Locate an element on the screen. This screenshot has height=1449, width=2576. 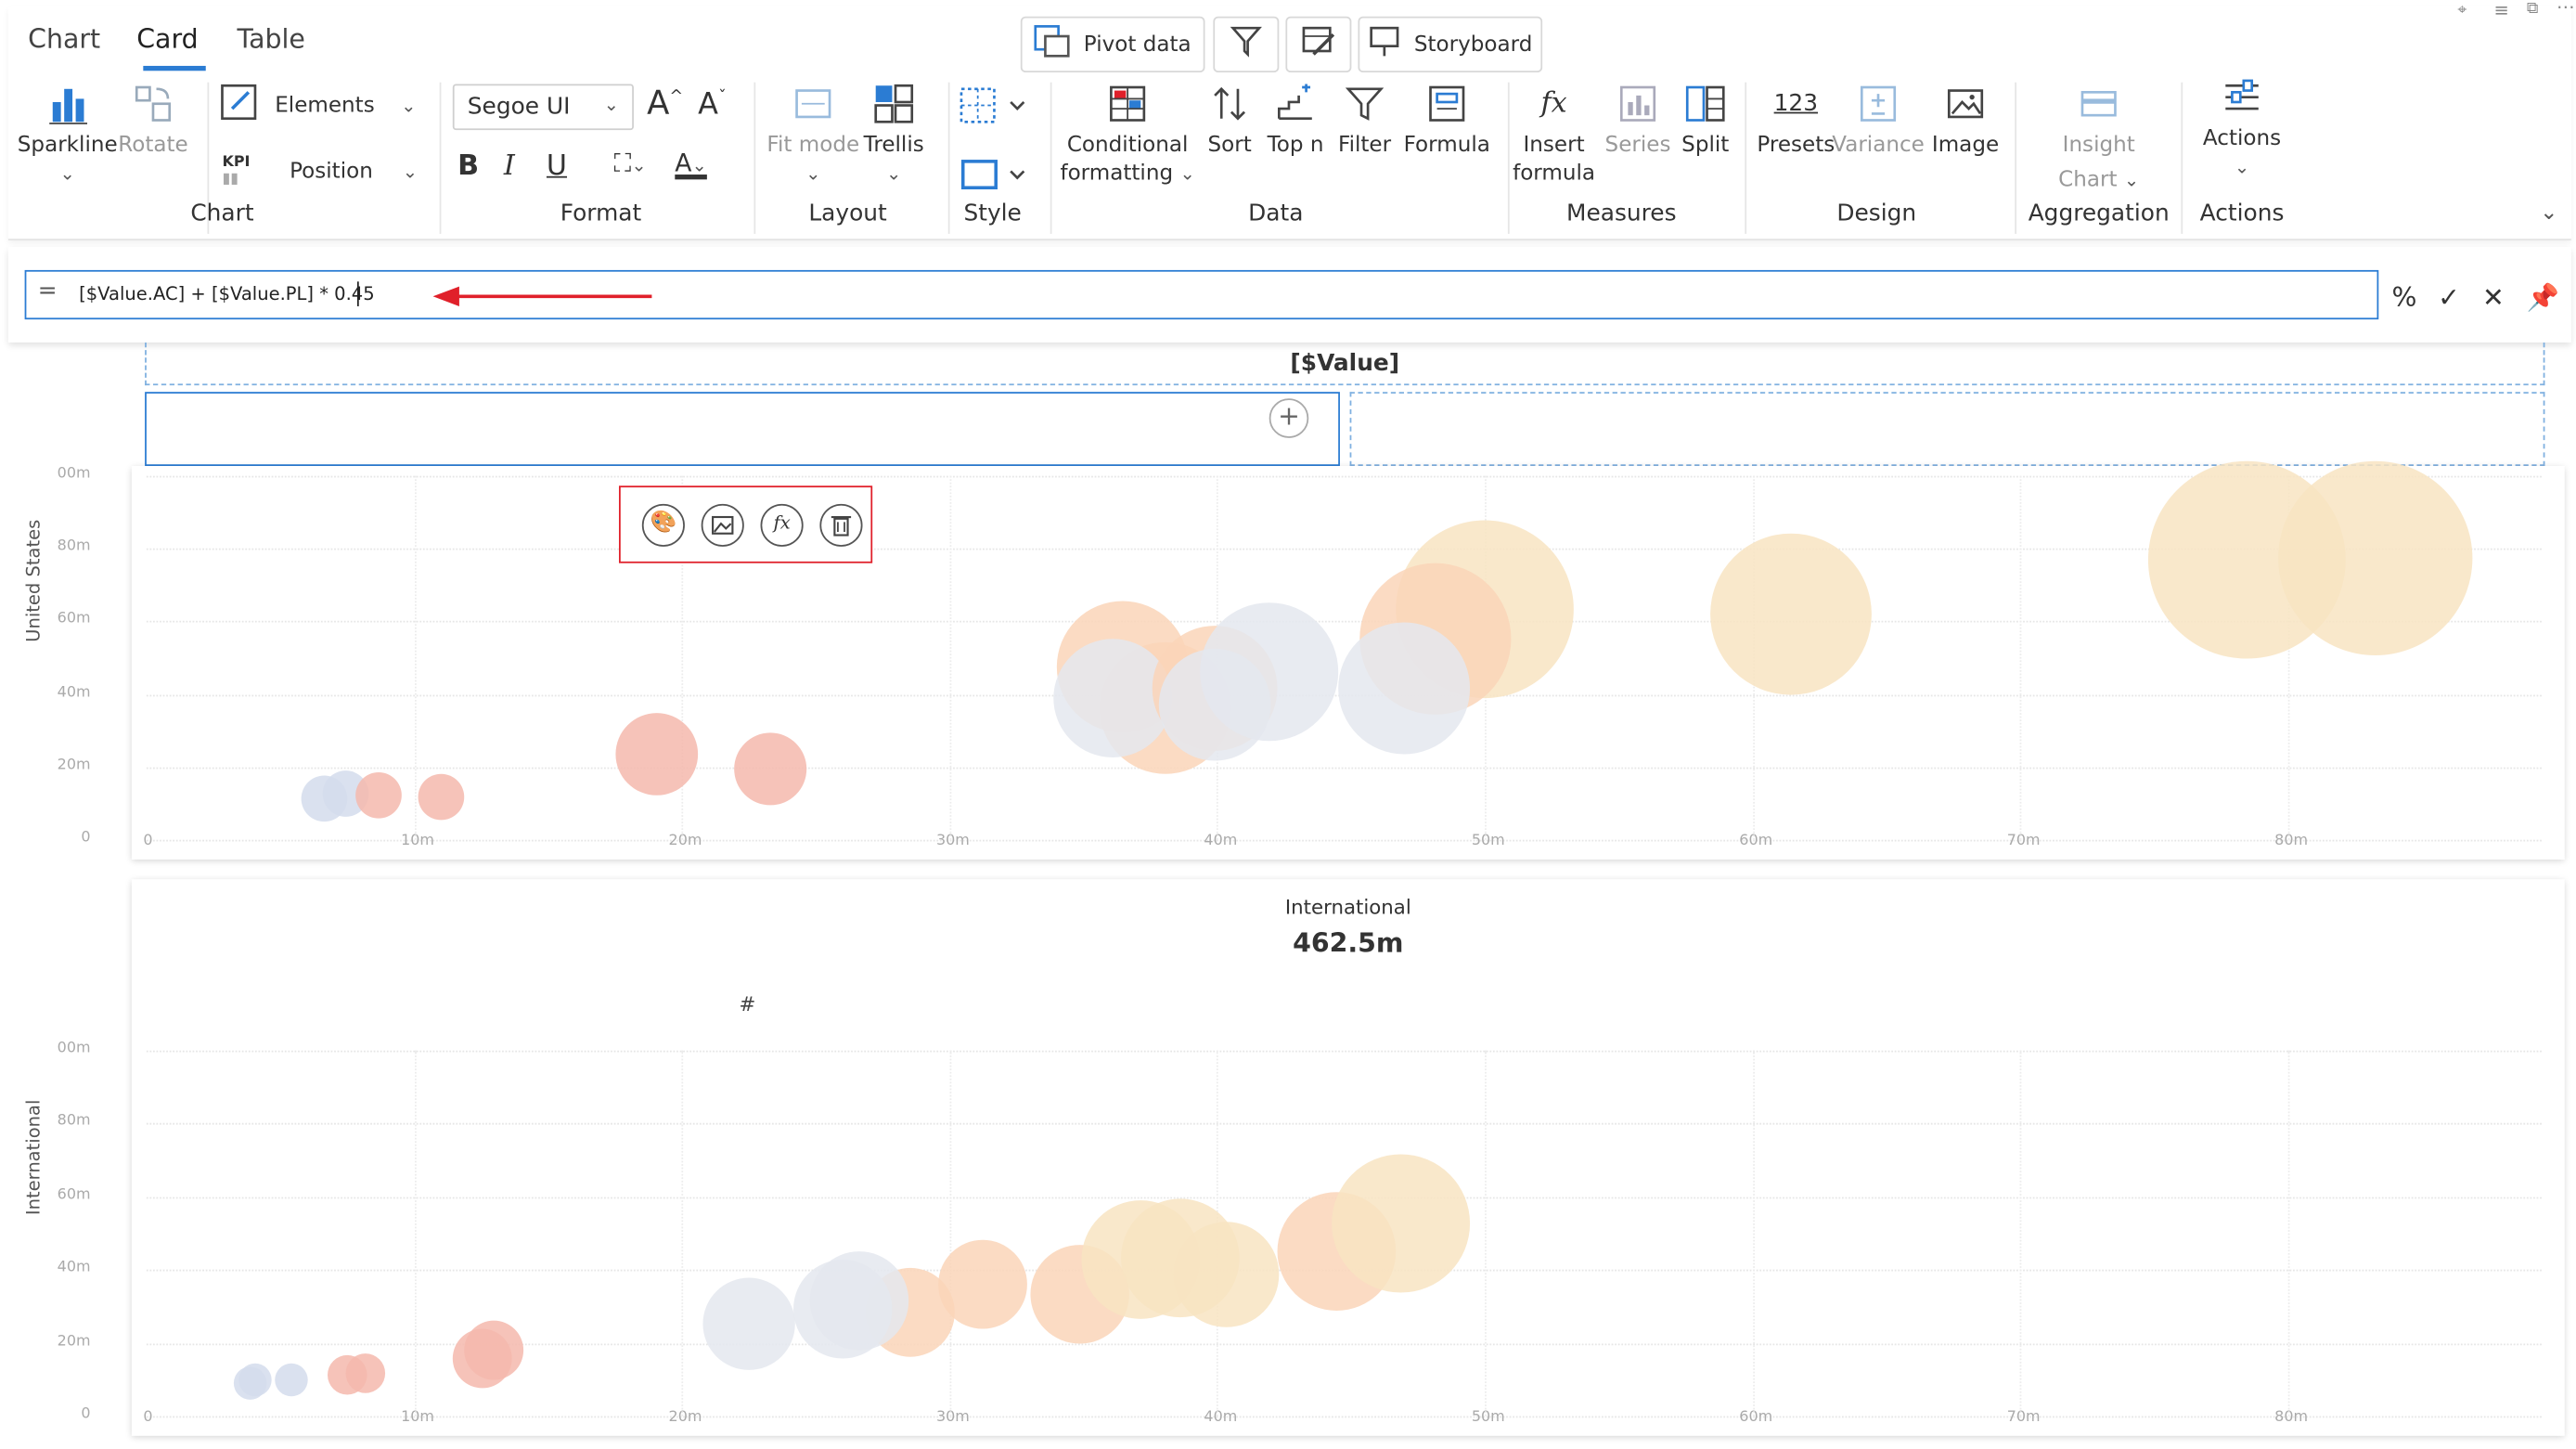
cancel-close-icon: ✕ is located at coordinates (2493, 297).